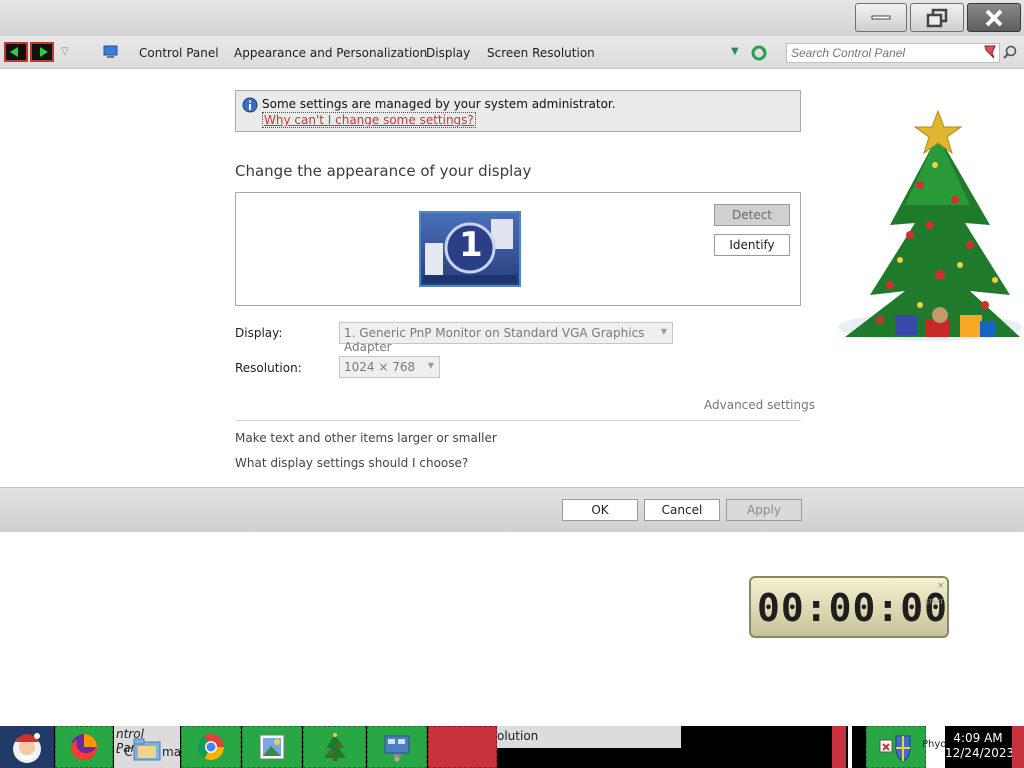 The image size is (1024, 768). What do you see at coordinates (978, 738) in the screenshot?
I see `clock-time: 4:09 AM` at bounding box center [978, 738].